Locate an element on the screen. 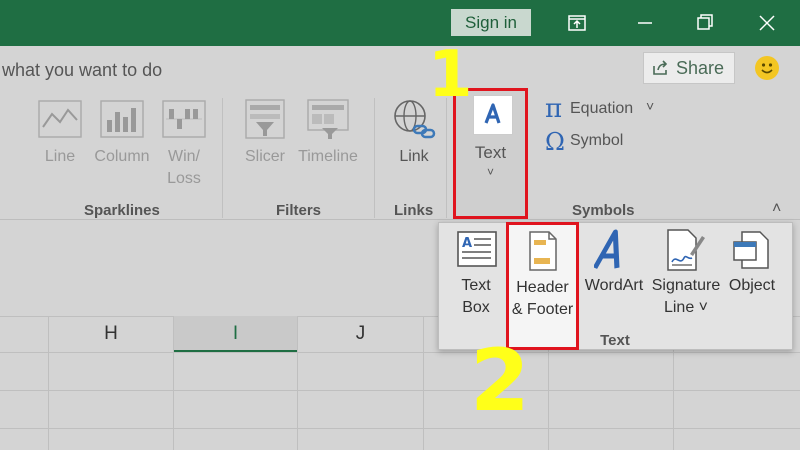  share-label: Share is located at coordinates (700, 68).